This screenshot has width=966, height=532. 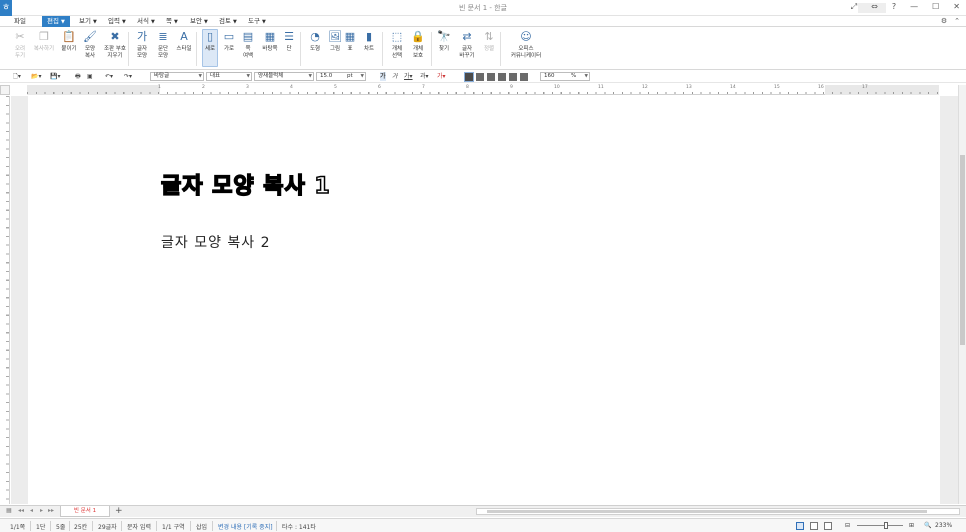 What do you see at coordinates (172, 21) in the screenshot?
I see `menu-page: 쪽 ▼` at bounding box center [172, 21].